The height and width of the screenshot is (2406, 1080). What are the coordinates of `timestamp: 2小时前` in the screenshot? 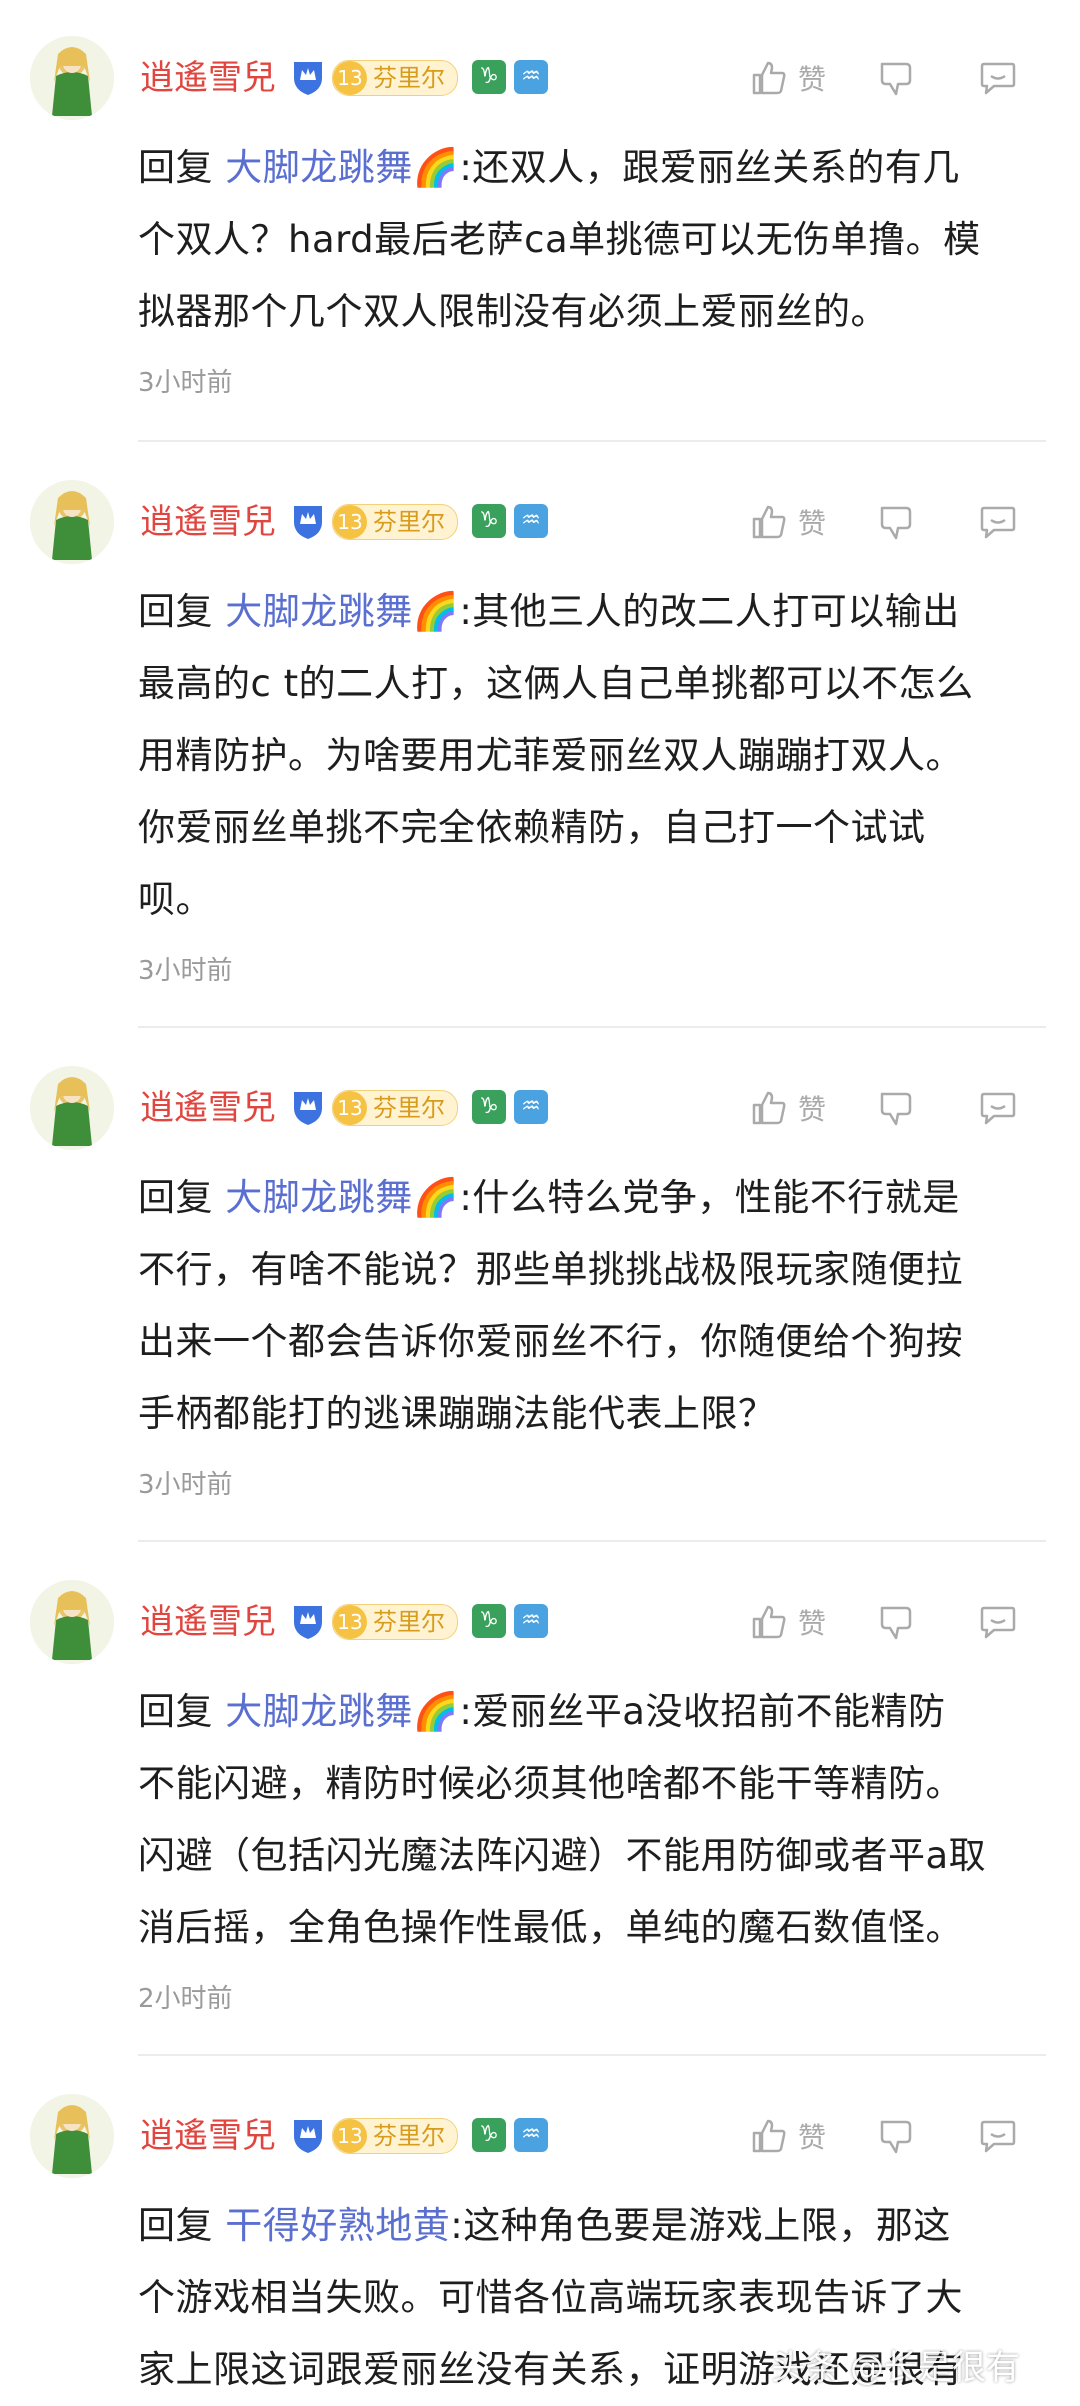 It's located at (185, 1999).